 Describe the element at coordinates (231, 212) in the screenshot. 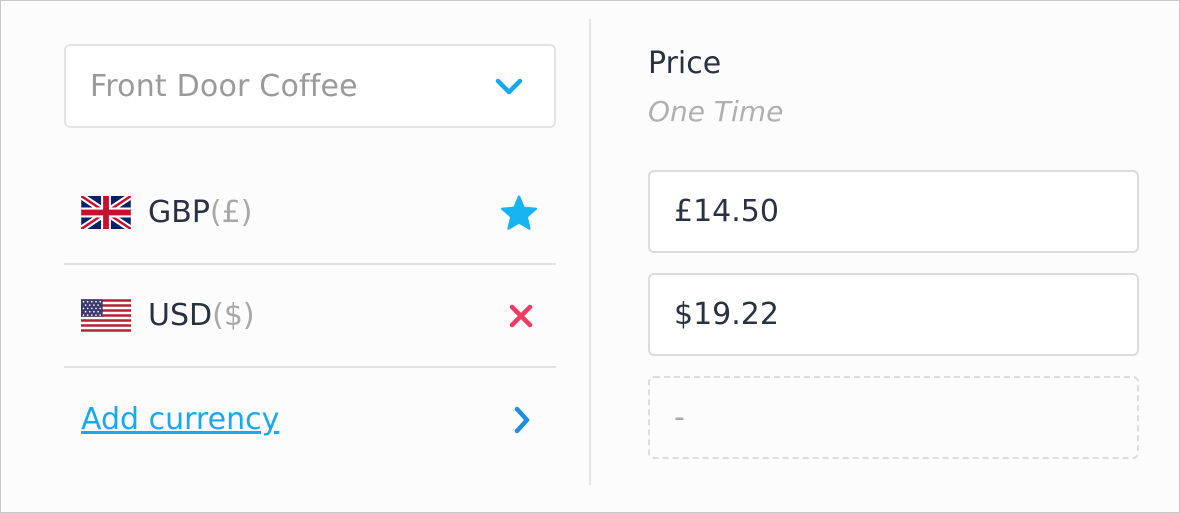

I see `currency-symbol: (£)` at that location.